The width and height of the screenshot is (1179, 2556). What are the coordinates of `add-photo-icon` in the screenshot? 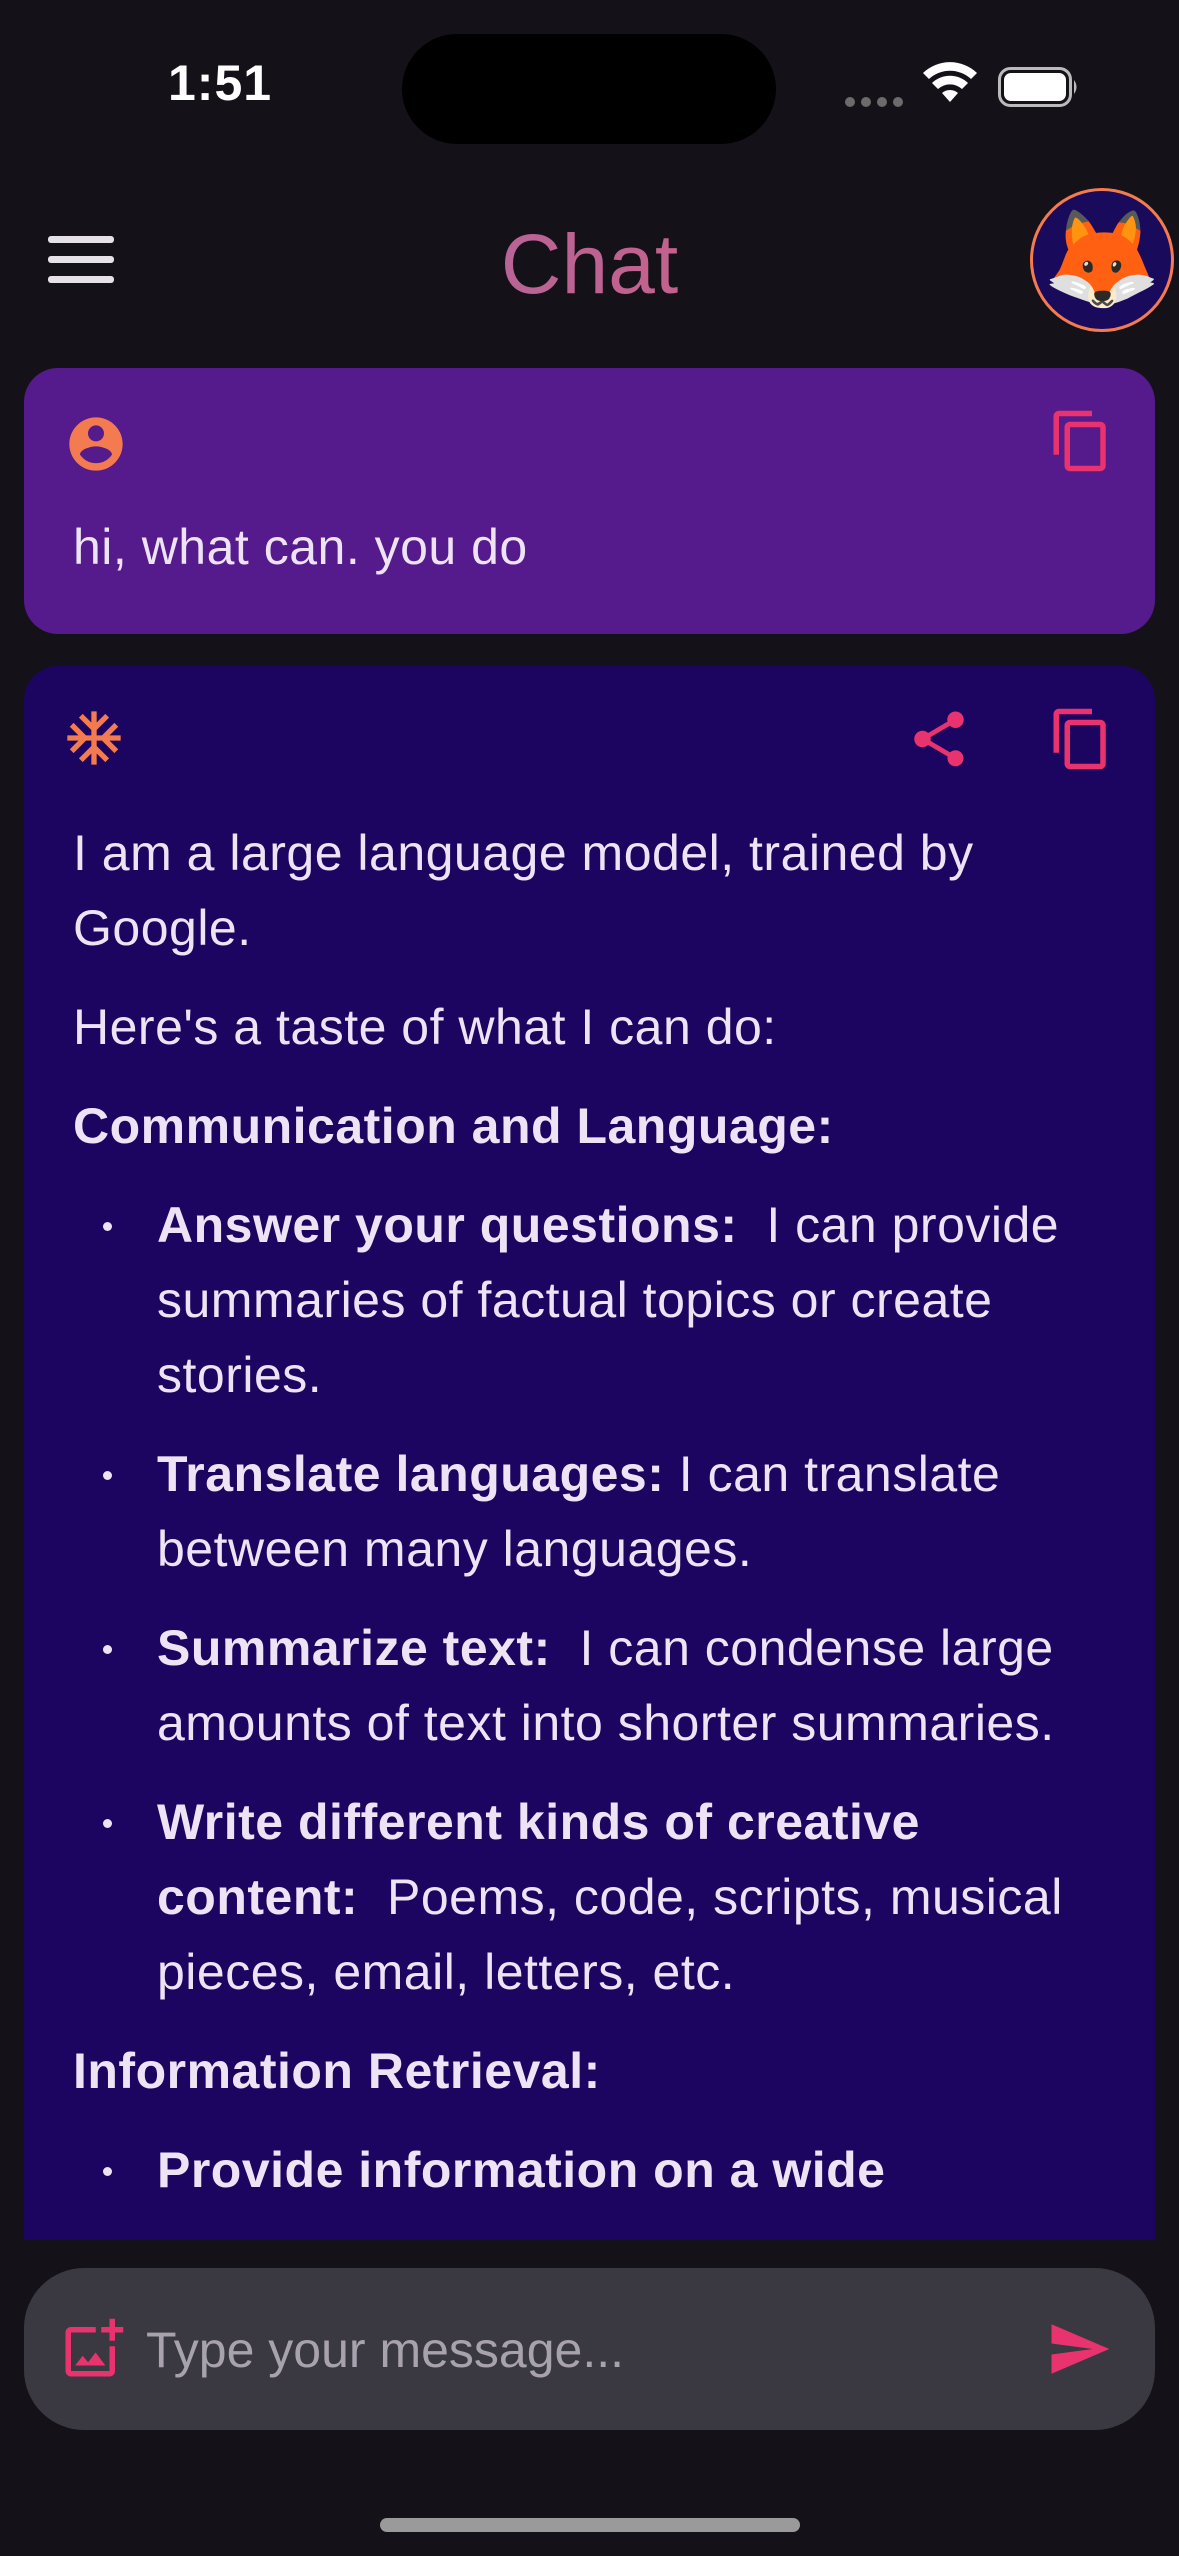 It's located at (94, 2347).